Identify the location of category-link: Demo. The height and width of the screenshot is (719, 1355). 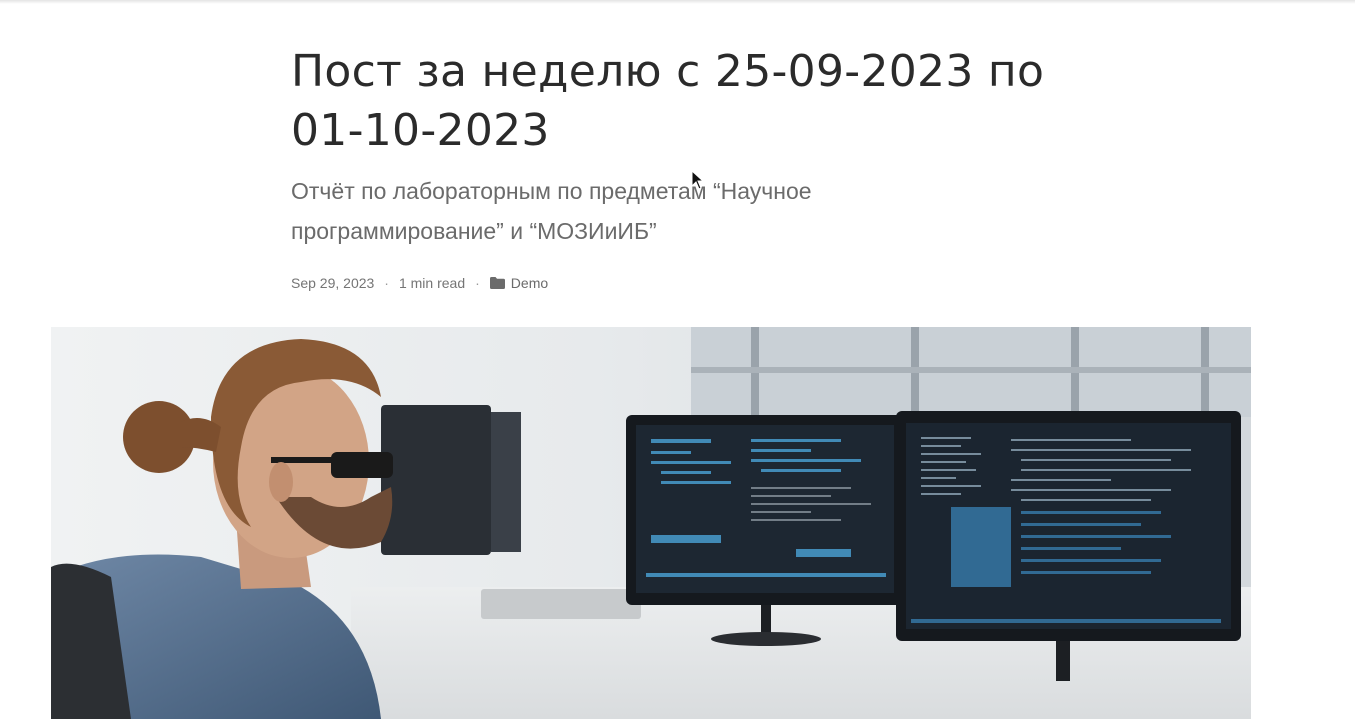
(519, 283).